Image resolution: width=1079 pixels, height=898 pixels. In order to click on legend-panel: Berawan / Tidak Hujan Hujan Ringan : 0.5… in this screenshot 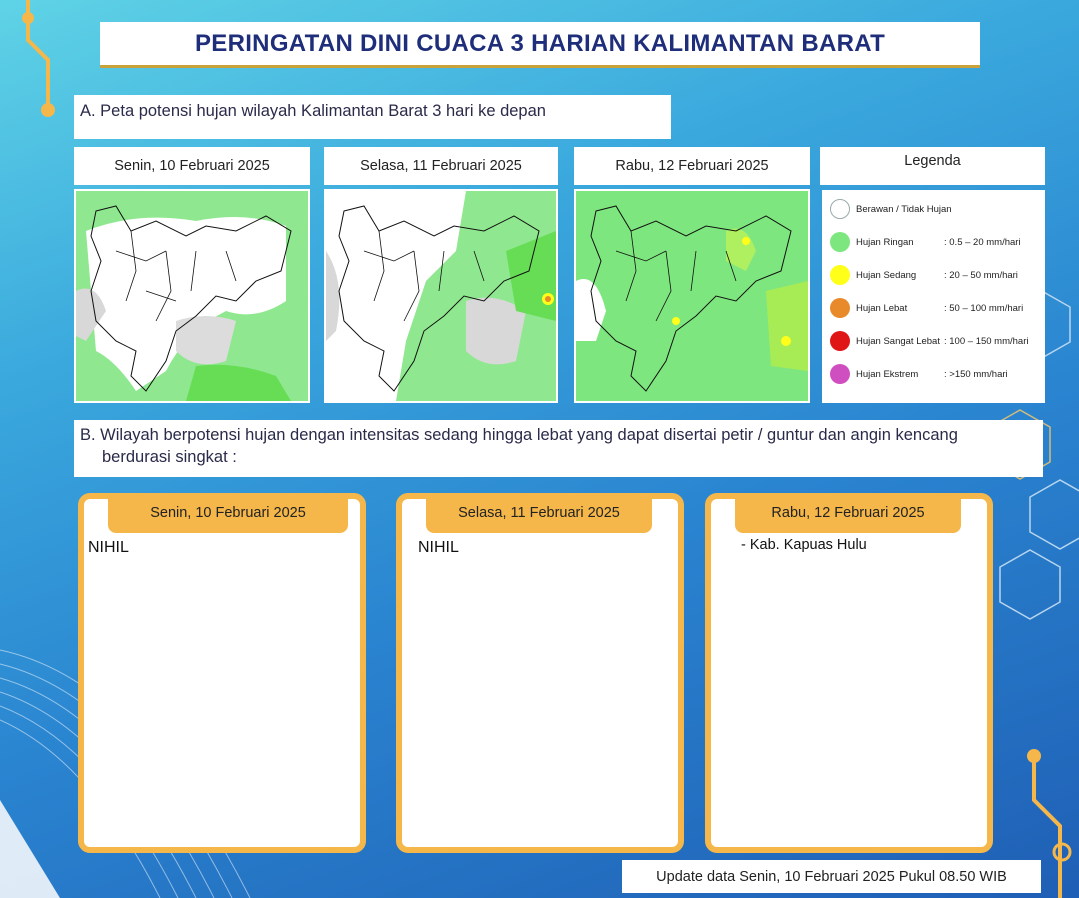, I will do `click(933, 296)`.